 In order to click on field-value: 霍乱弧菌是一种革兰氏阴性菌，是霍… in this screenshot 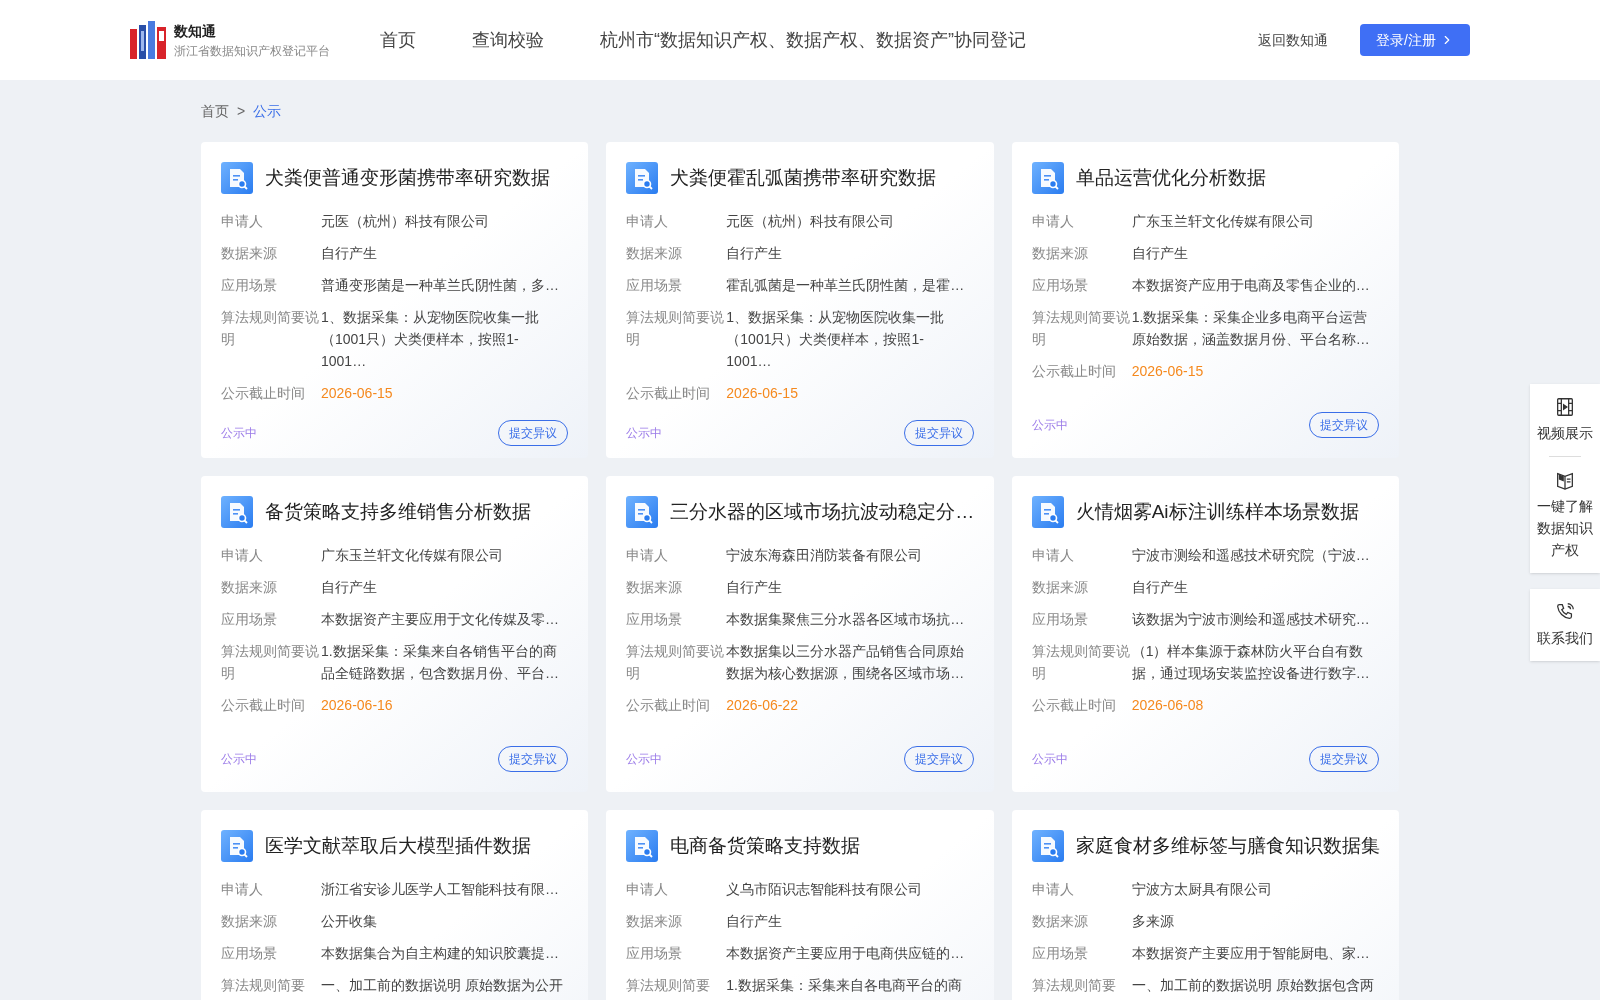, I will do `click(846, 285)`.